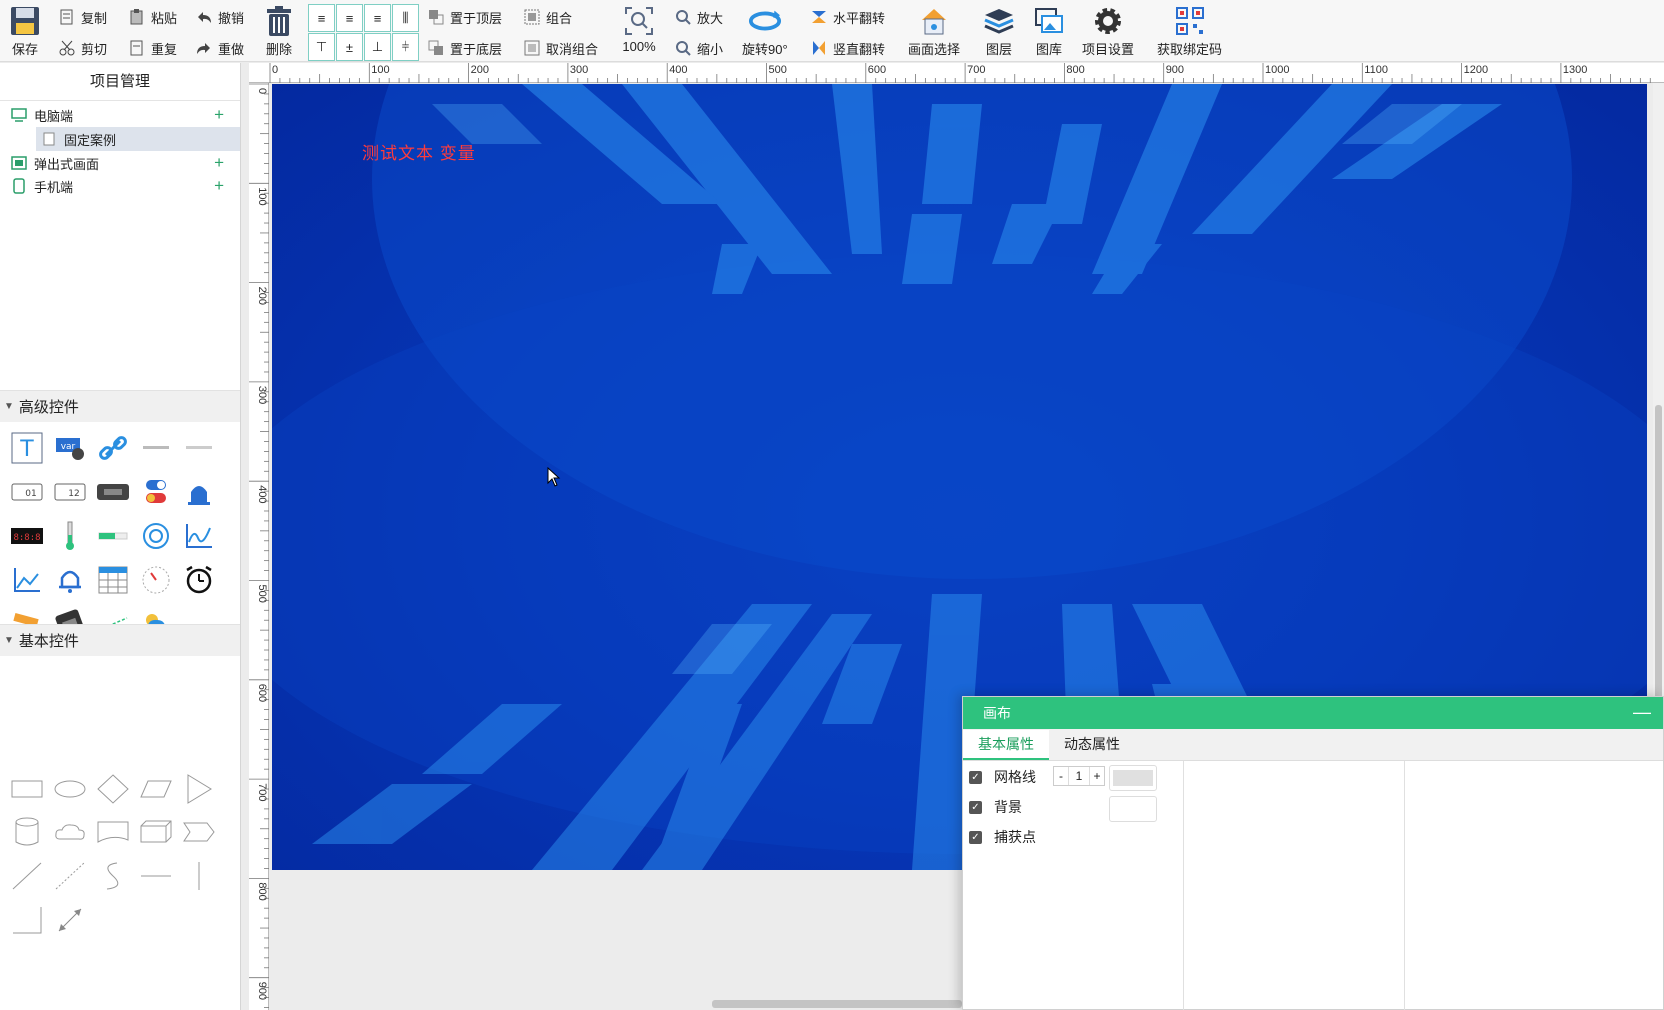  What do you see at coordinates (120, 115) in the screenshot?
I see `tree-item-desktop: 电脑端 +` at bounding box center [120, 115].